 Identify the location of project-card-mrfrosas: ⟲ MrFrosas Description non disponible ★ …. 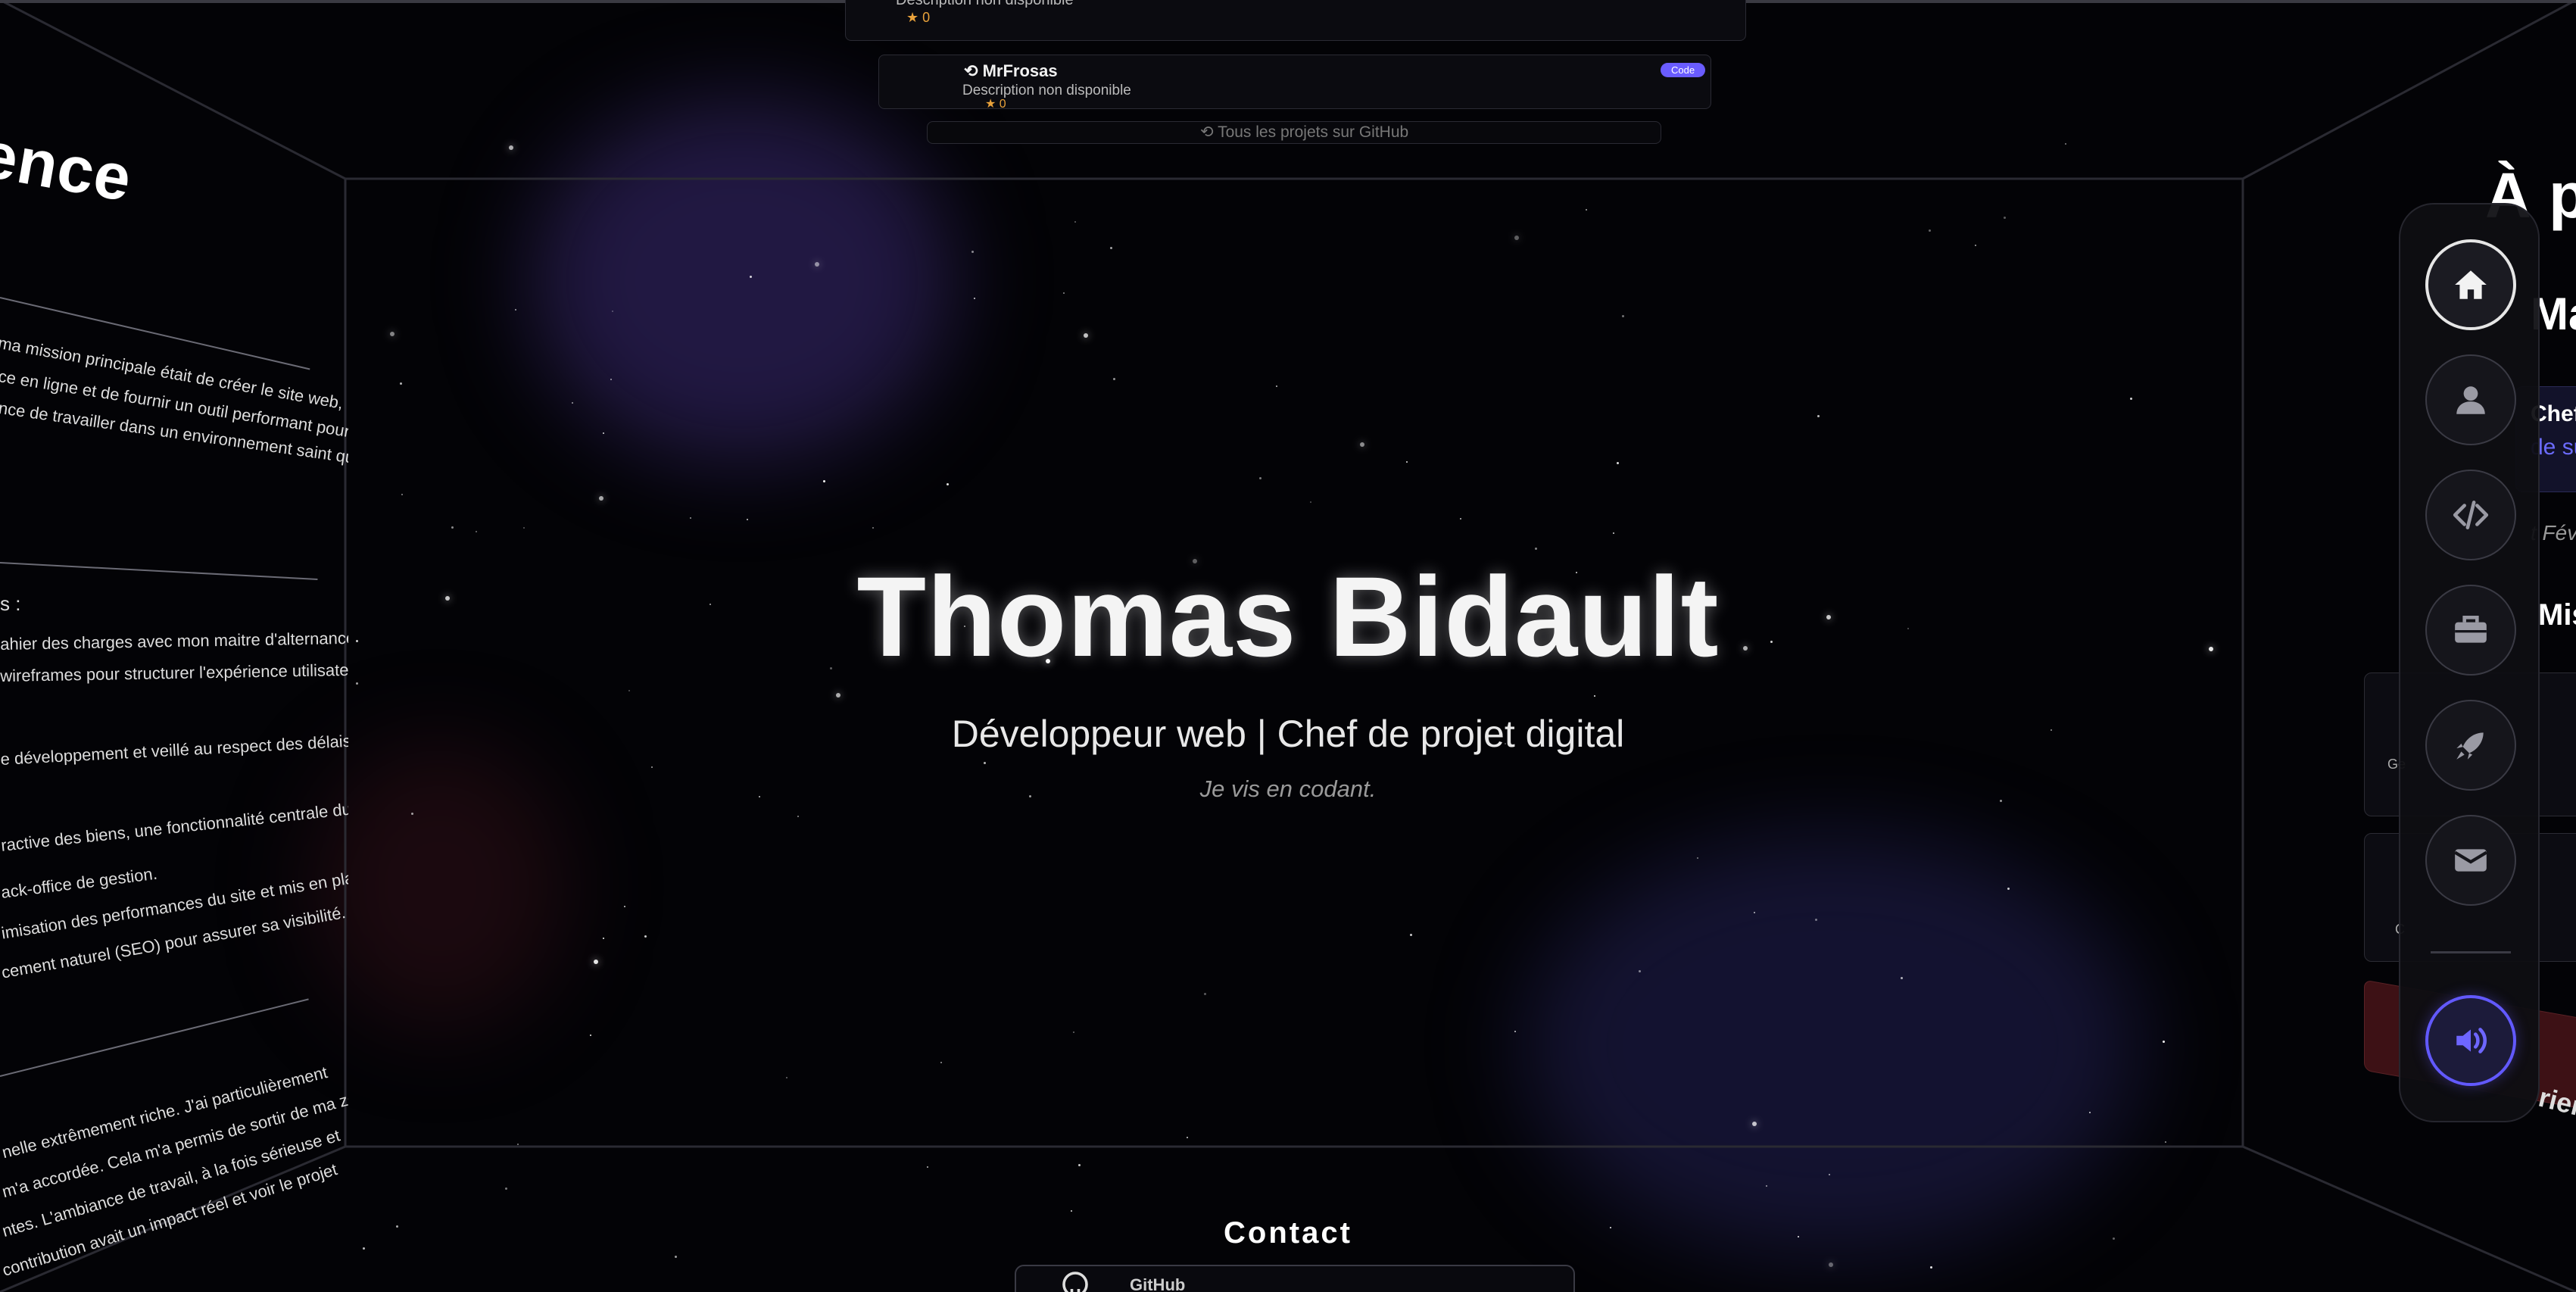
(1294, 83).